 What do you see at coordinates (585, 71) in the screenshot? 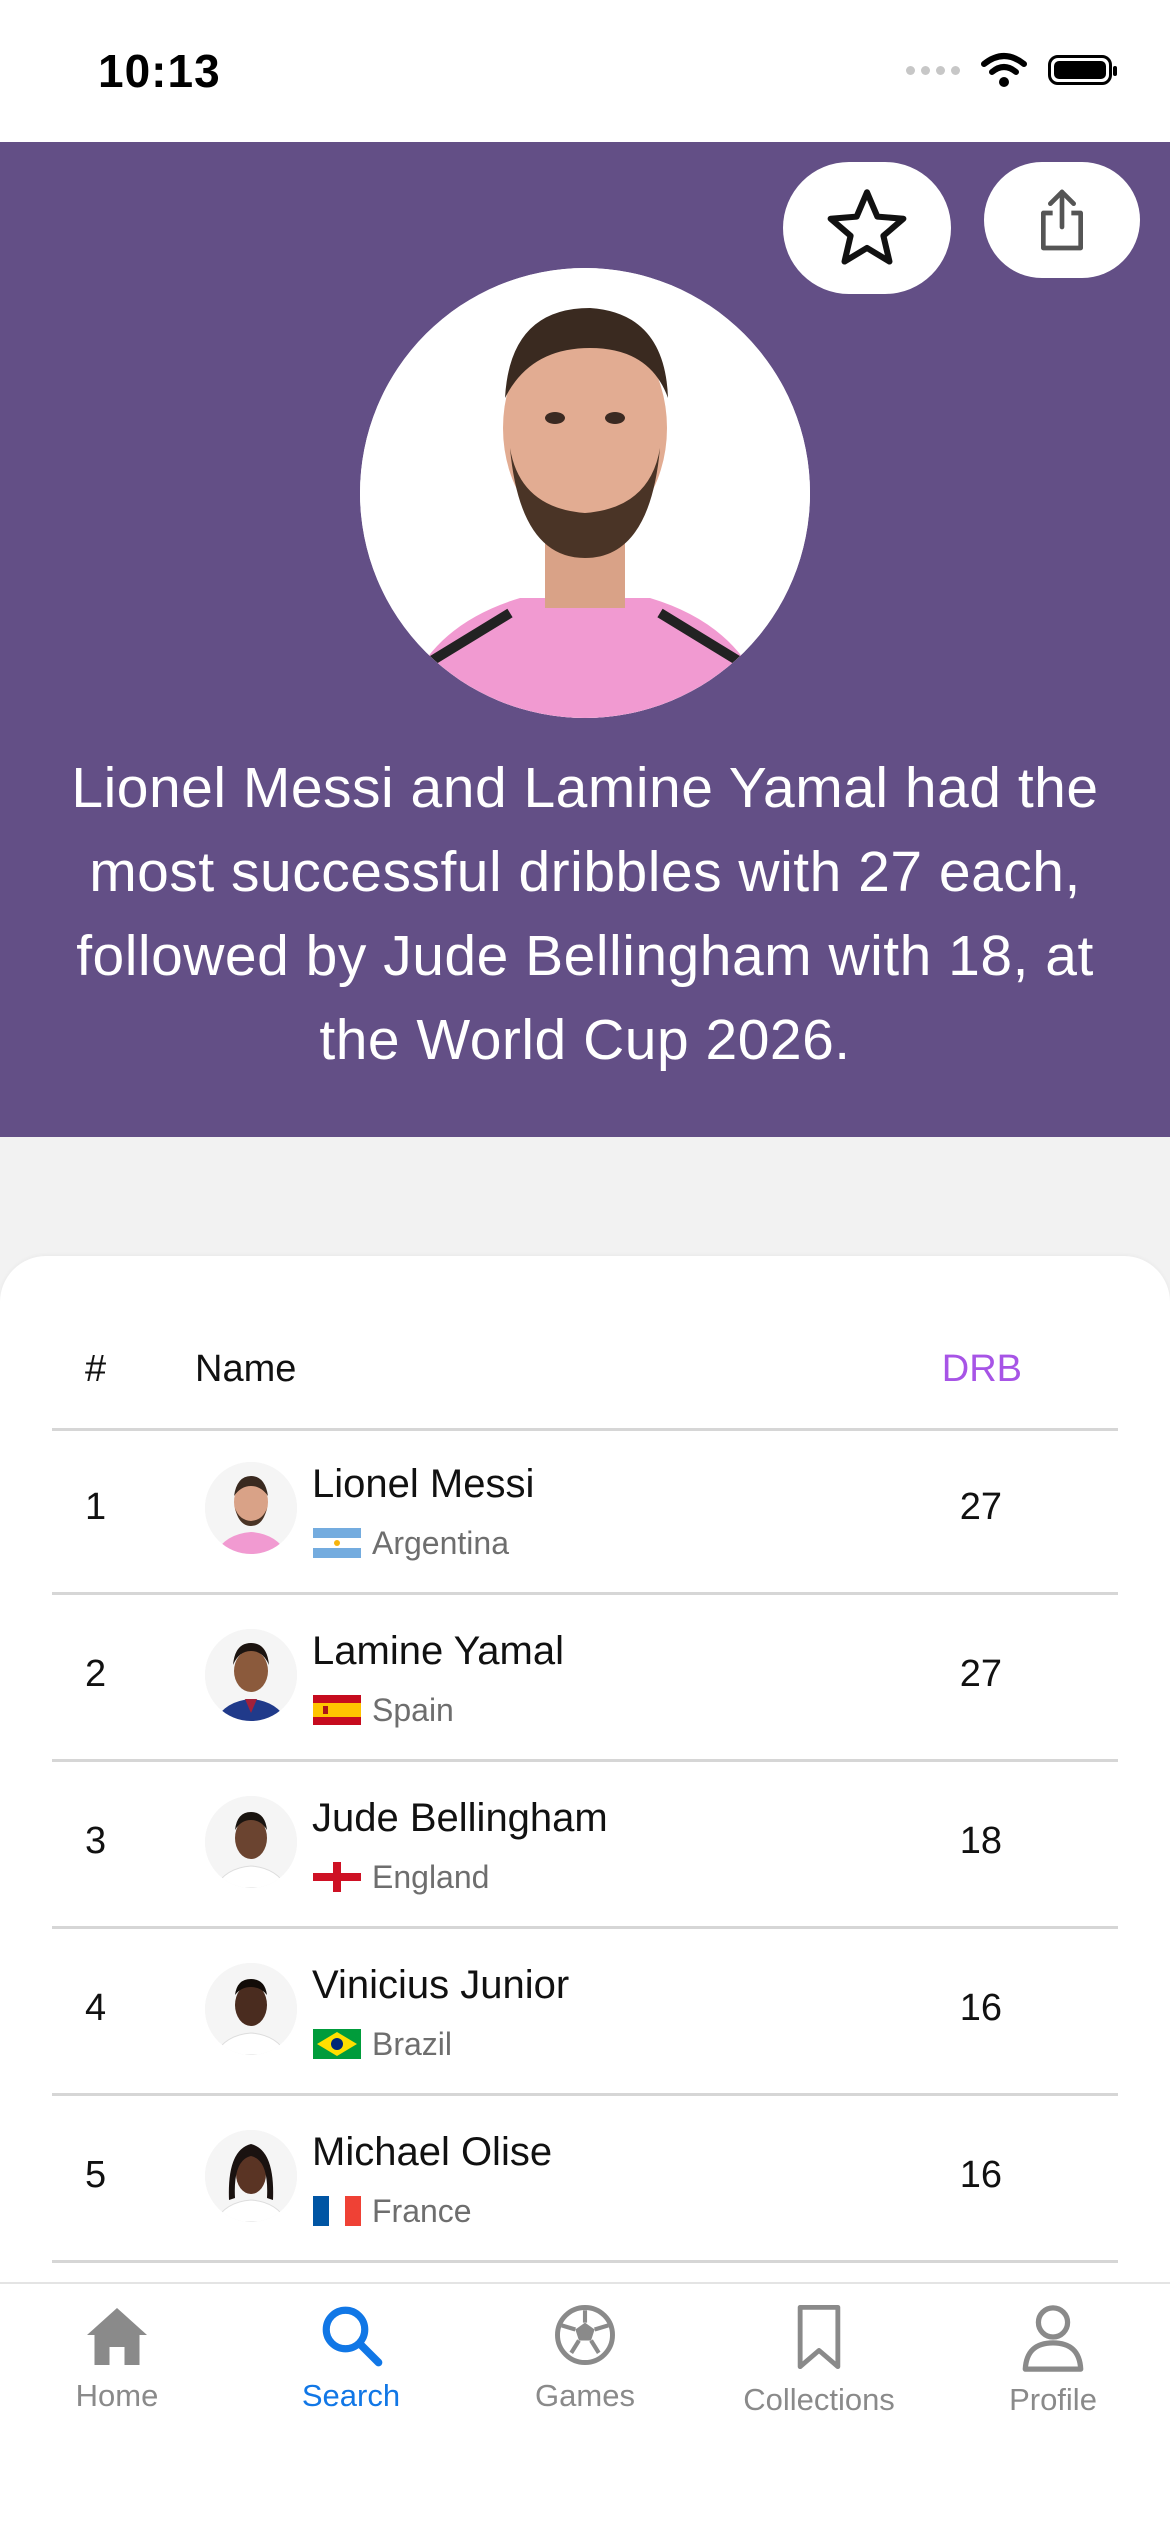
I see `status-bar: 10:13` at bounding box center [585, 71].